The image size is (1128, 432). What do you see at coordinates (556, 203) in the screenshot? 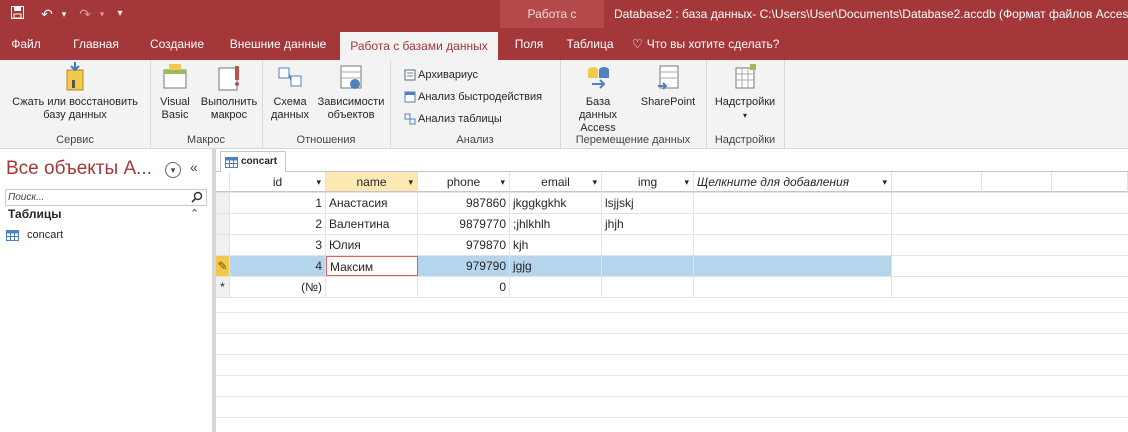
I see `cell-email: jkggkgkhk` at bounding box center [556, 203].